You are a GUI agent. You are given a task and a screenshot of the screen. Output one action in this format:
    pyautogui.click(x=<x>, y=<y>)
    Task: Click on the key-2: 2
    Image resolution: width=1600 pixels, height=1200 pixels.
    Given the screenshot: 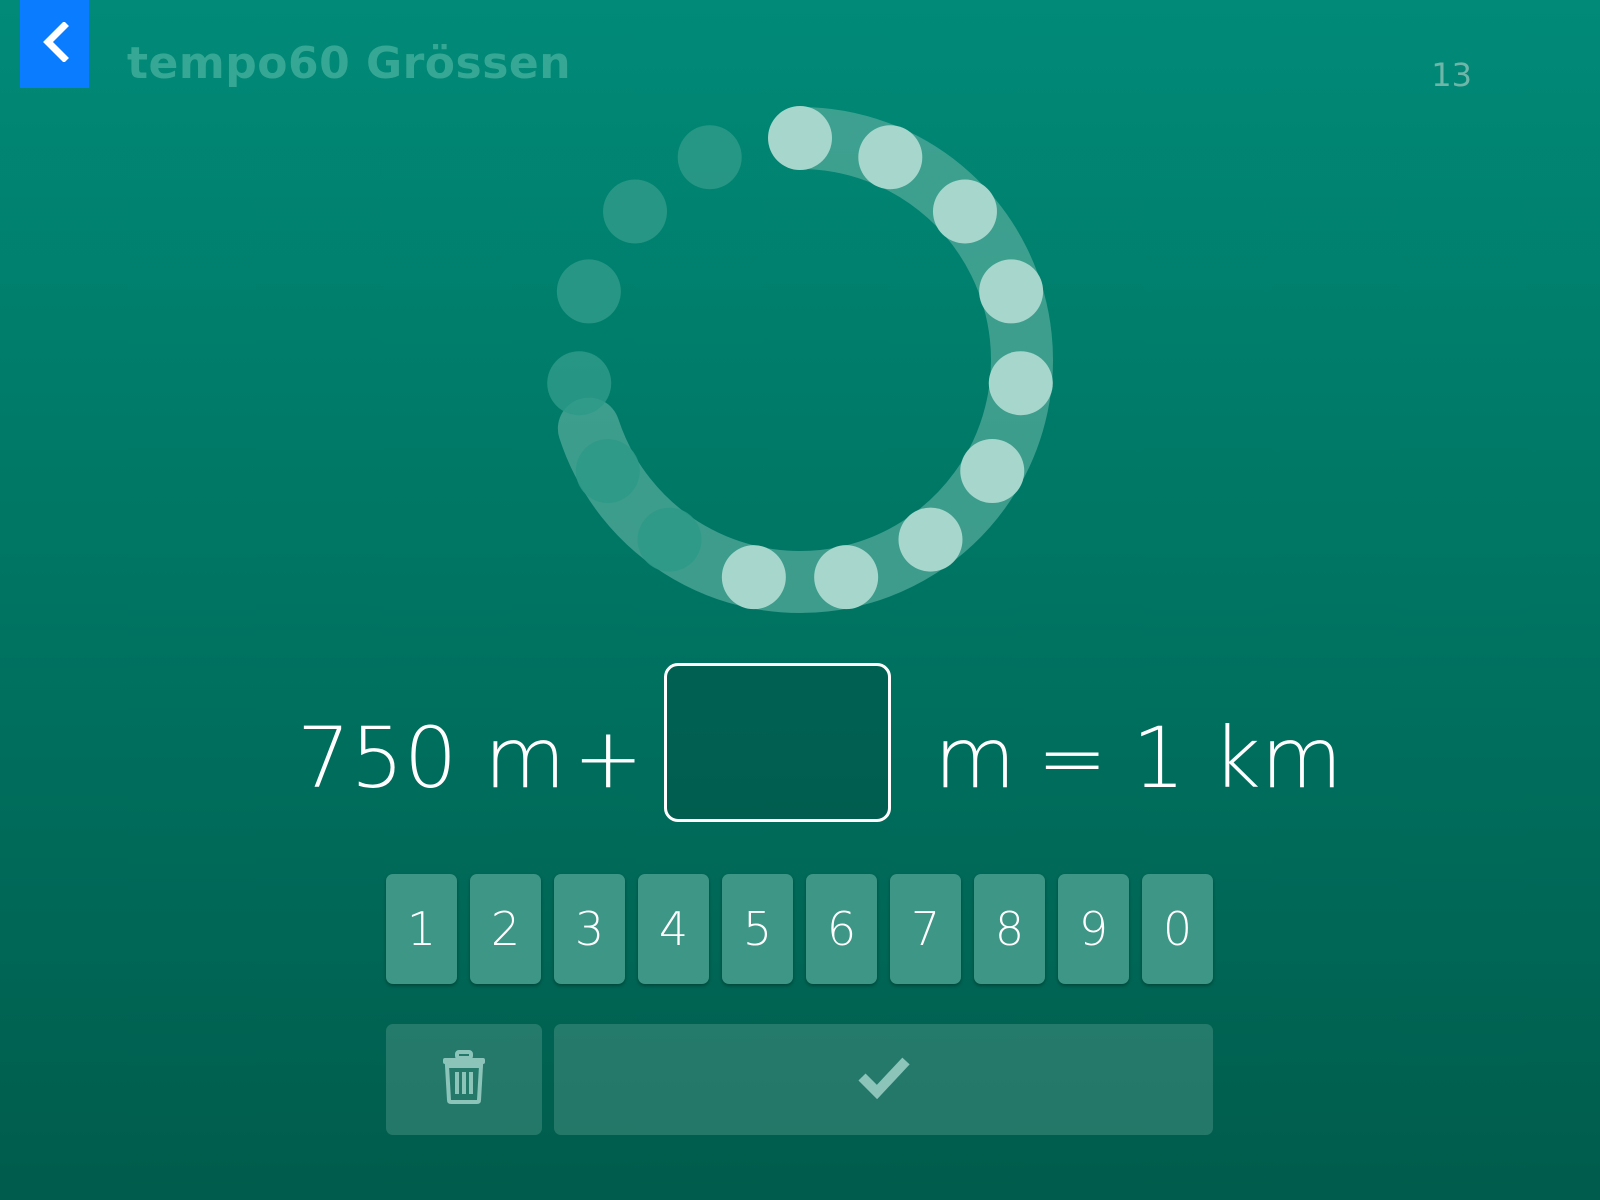 What is the action you would take?
    pyautogui.click(x=505, y=929)
    